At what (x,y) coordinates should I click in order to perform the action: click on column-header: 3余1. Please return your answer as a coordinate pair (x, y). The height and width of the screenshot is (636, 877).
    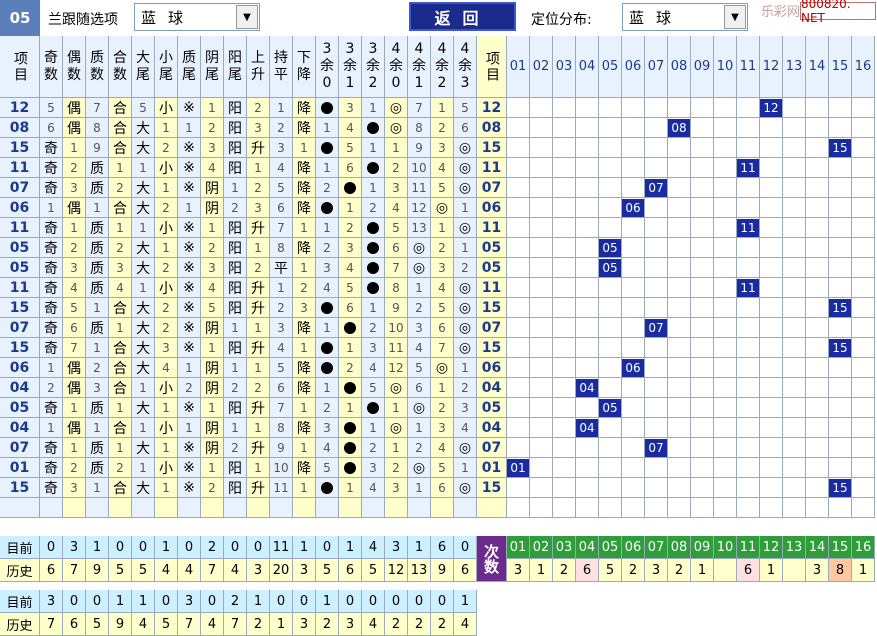
    Looking at the image, I should click on (350, 67).